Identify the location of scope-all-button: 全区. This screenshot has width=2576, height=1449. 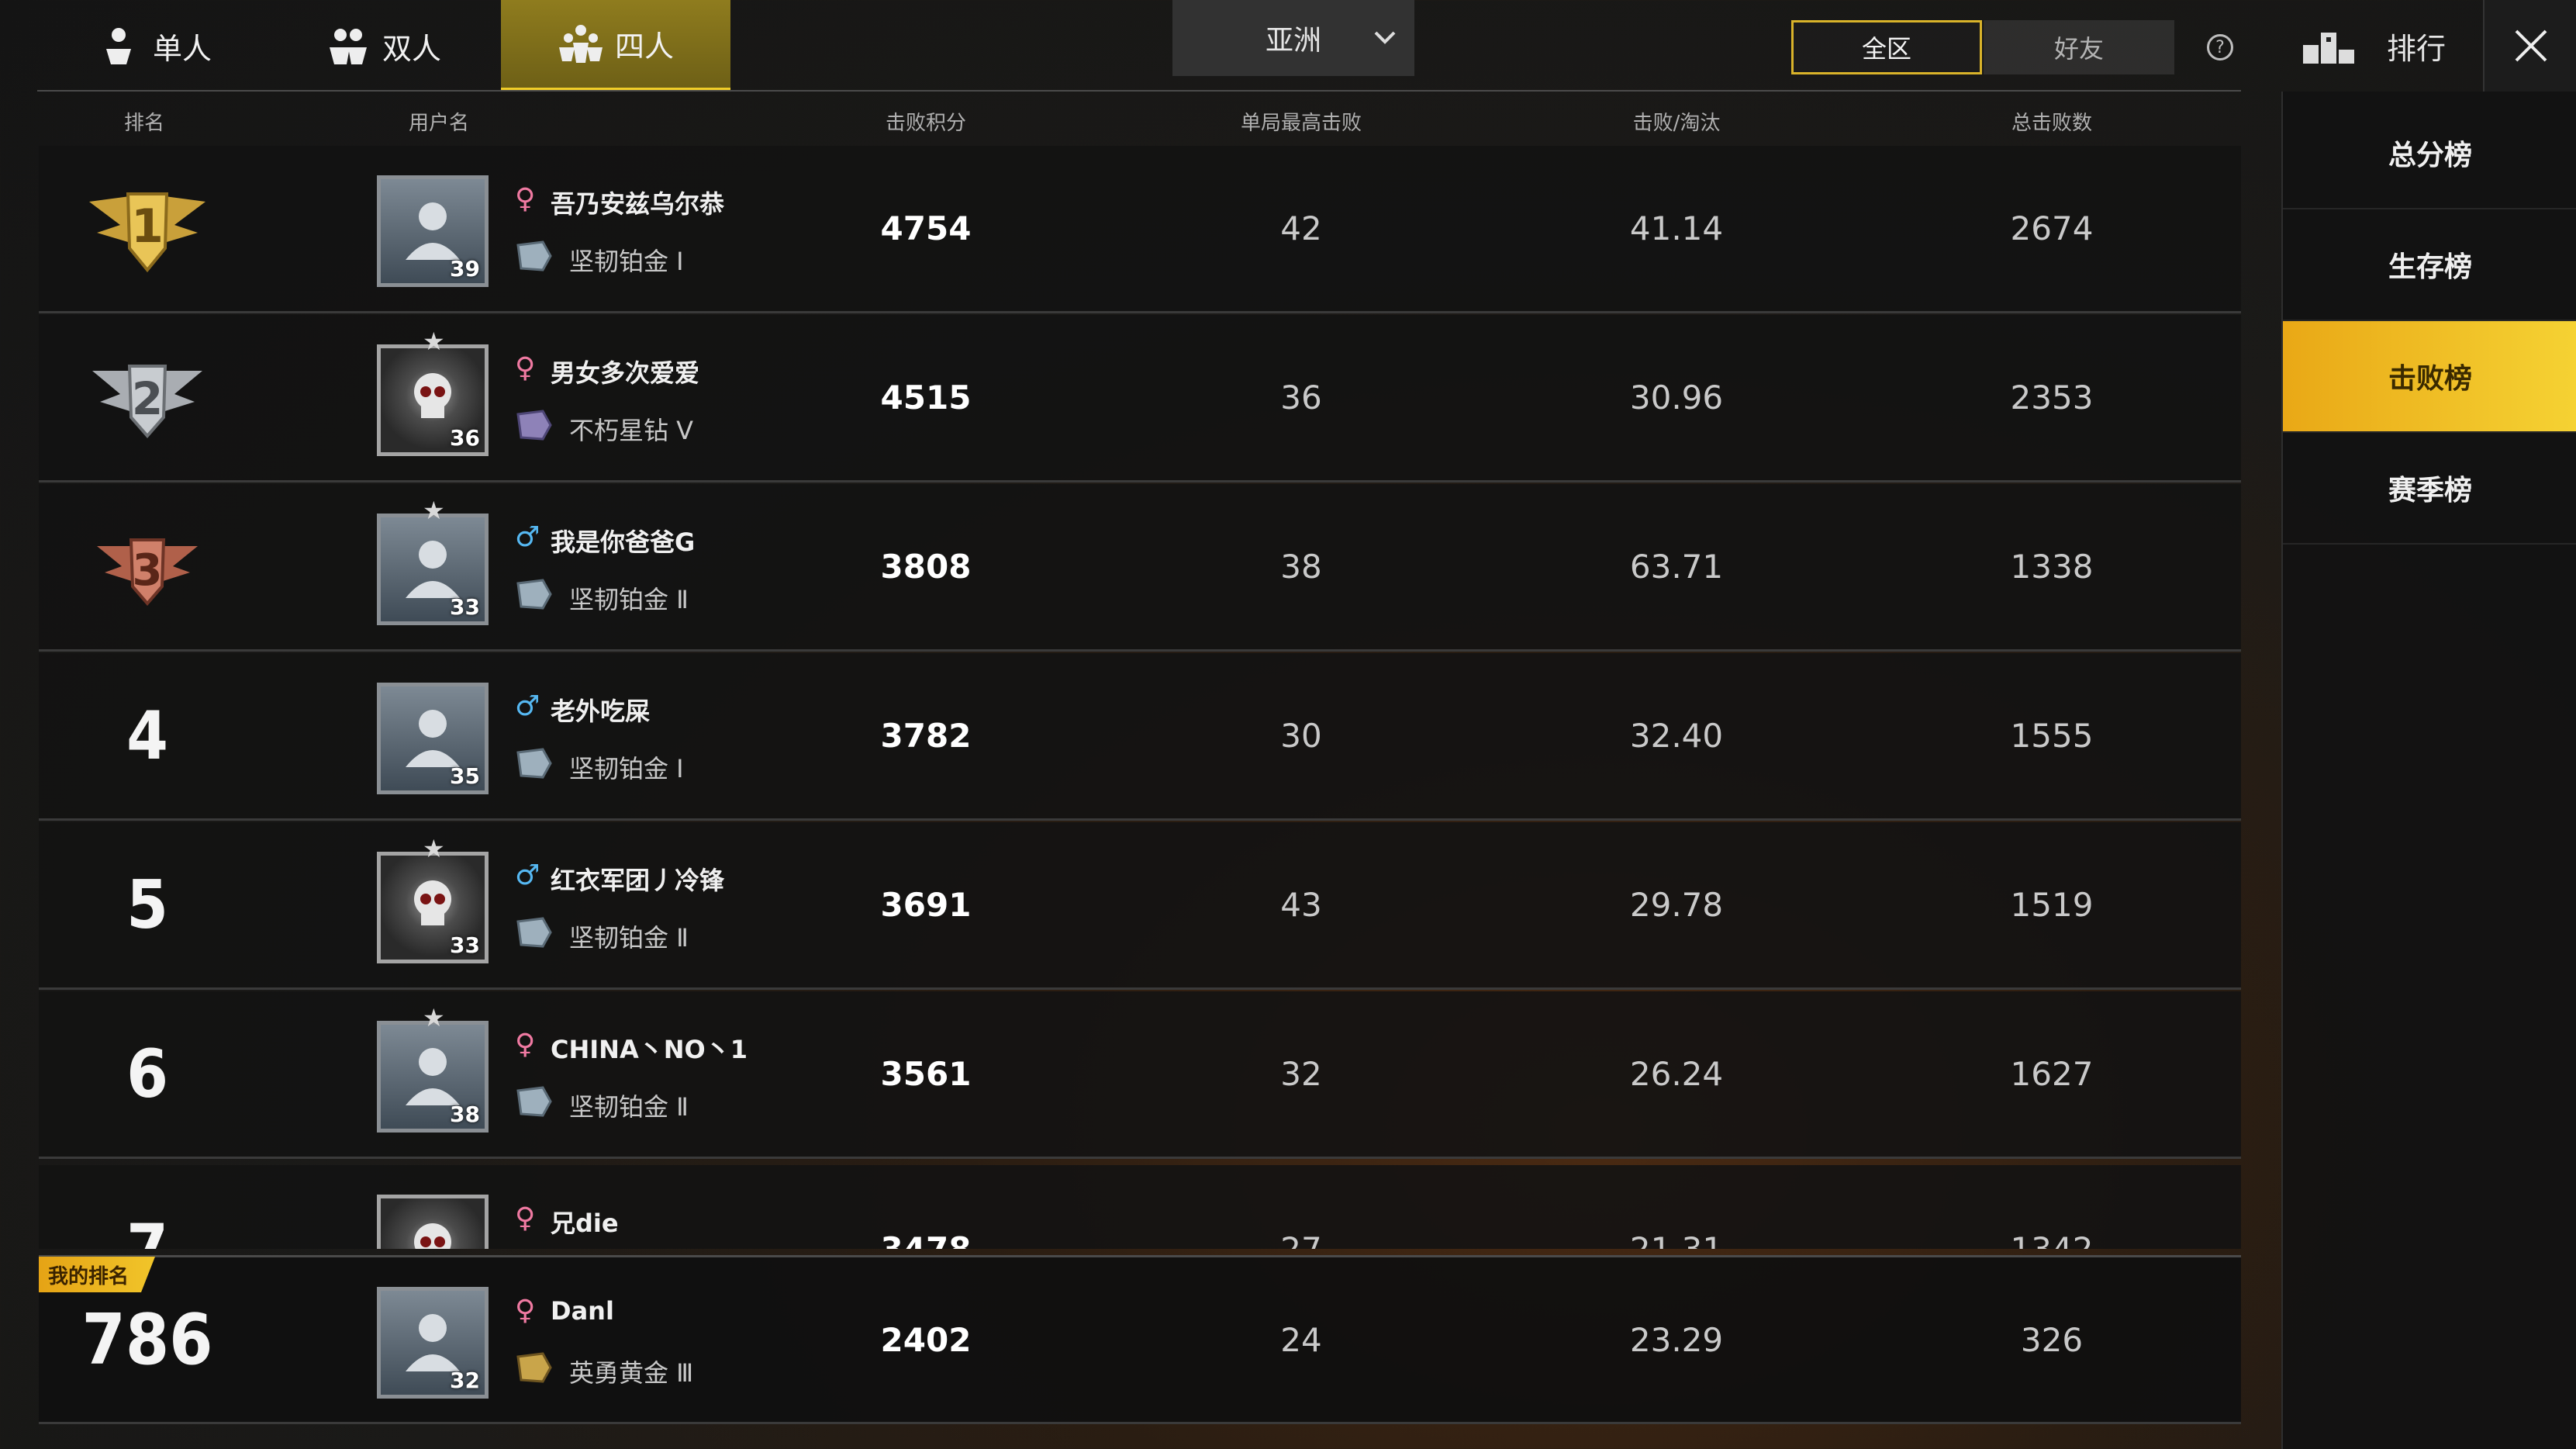
(1887, 47).